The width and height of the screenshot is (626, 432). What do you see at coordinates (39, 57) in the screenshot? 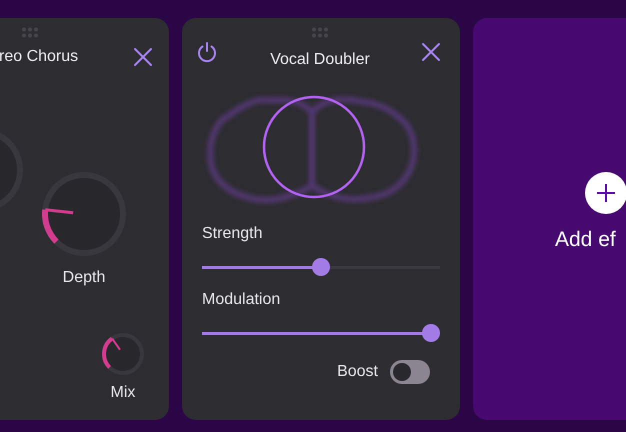
I see `effect-title: reo Chorus` at bounding box center [39, 57].